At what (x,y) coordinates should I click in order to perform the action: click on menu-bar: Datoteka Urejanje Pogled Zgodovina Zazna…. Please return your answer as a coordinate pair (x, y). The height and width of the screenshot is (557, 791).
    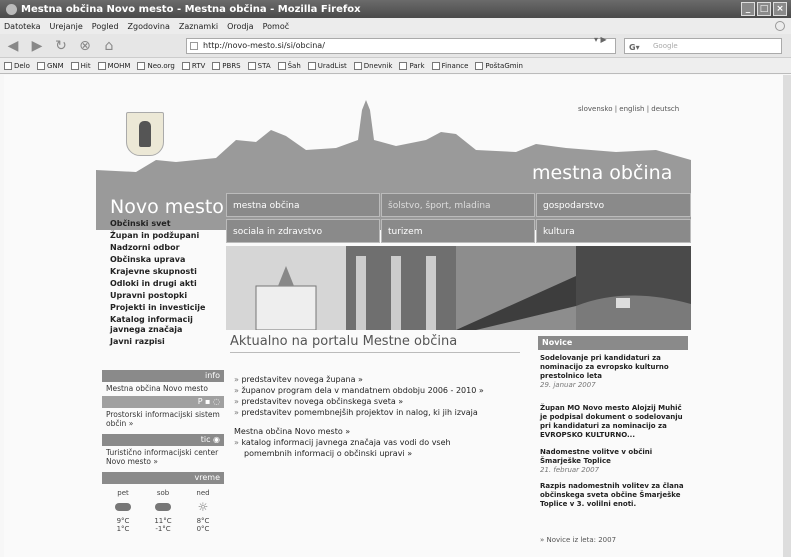
    Looking at the image, I should click on (395, 26).